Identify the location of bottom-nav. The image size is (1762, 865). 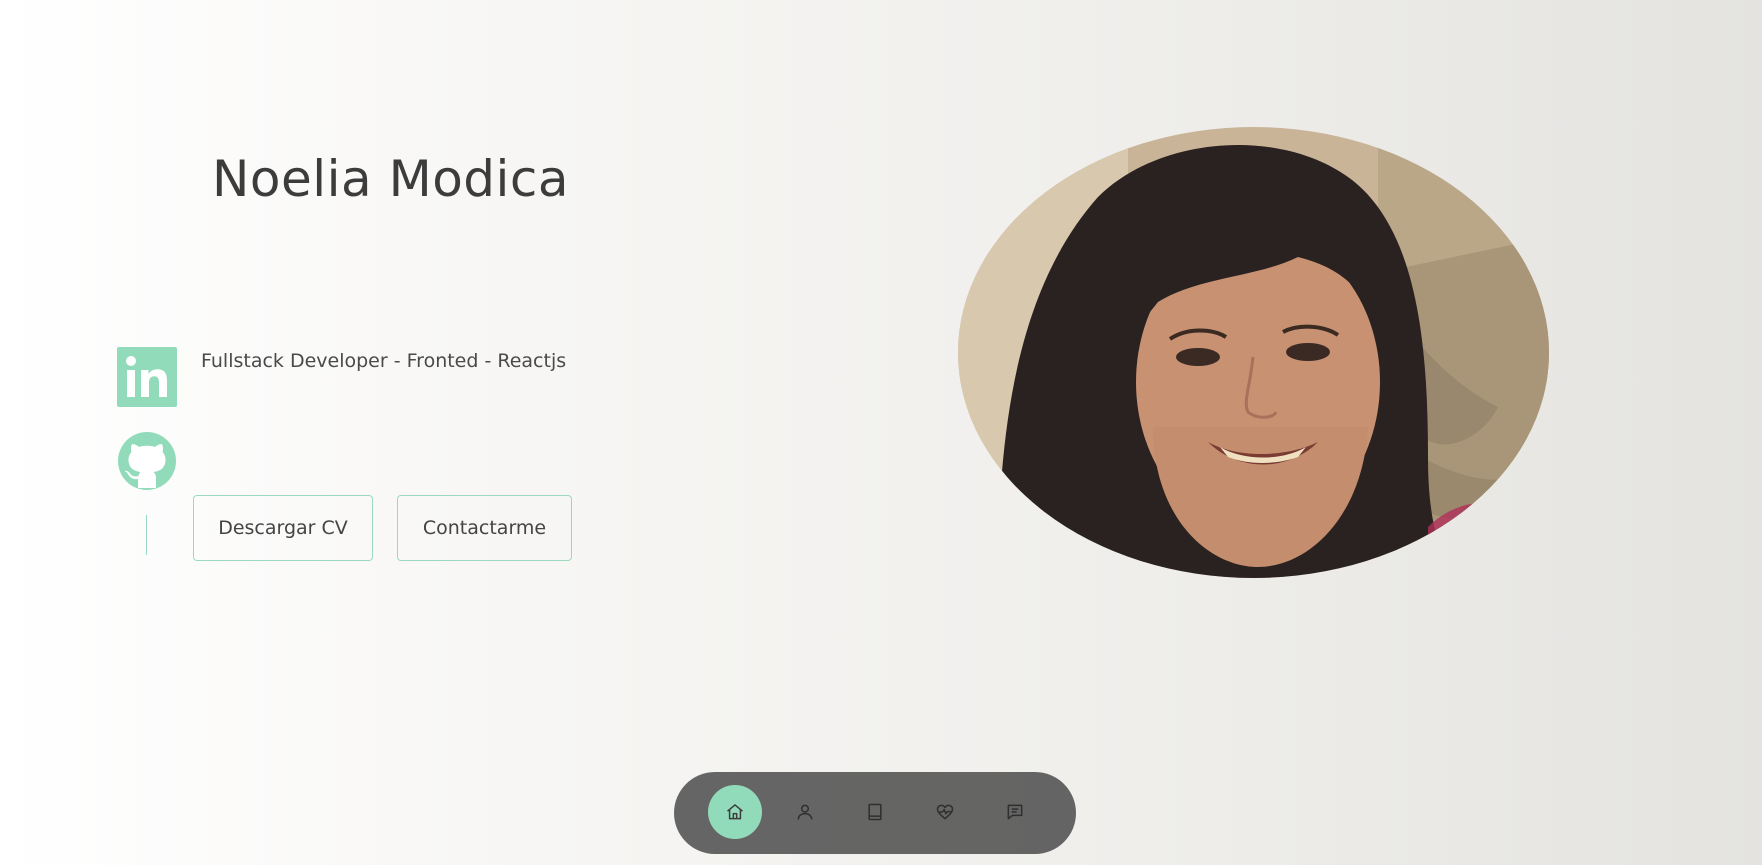
(875, 813).